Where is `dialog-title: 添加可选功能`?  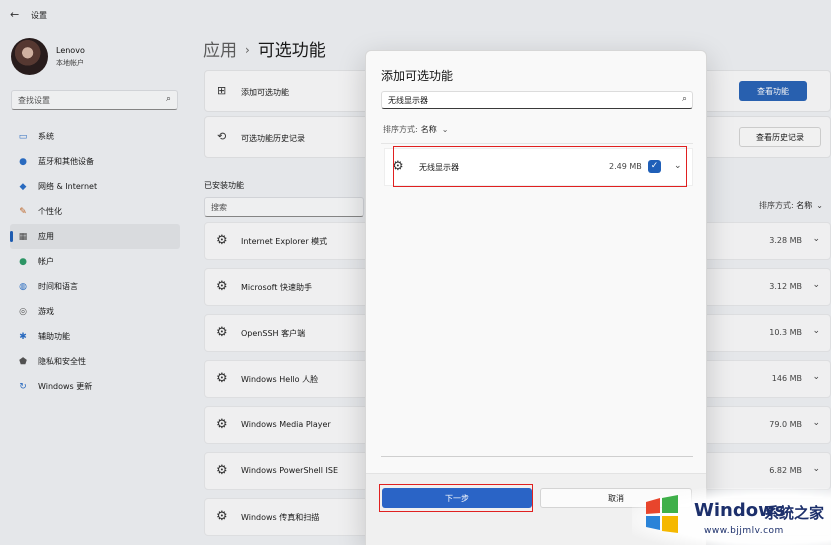
dialog-title: 添加可选功能 is located at coordinates (417, 76).